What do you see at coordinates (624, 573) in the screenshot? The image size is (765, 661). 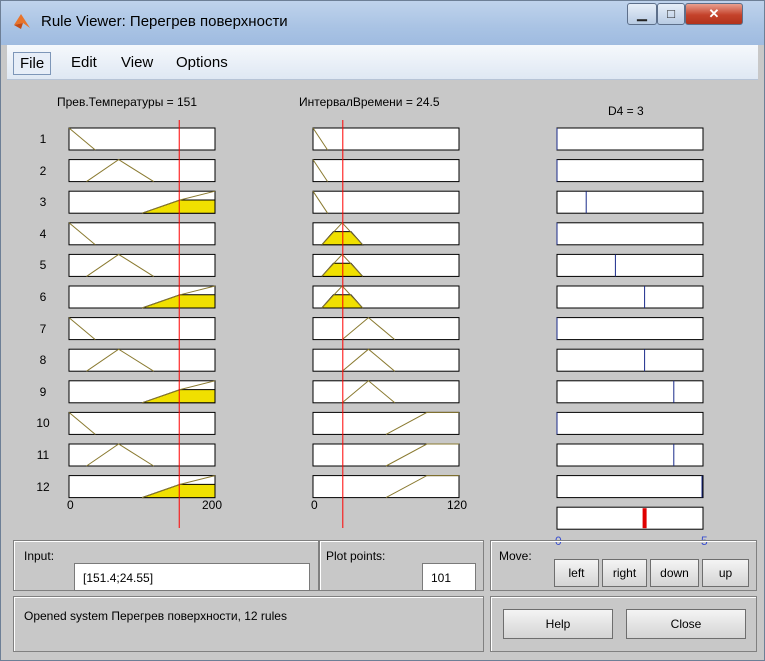 I see `move-right-button: right` at bounding box center [624, 573].